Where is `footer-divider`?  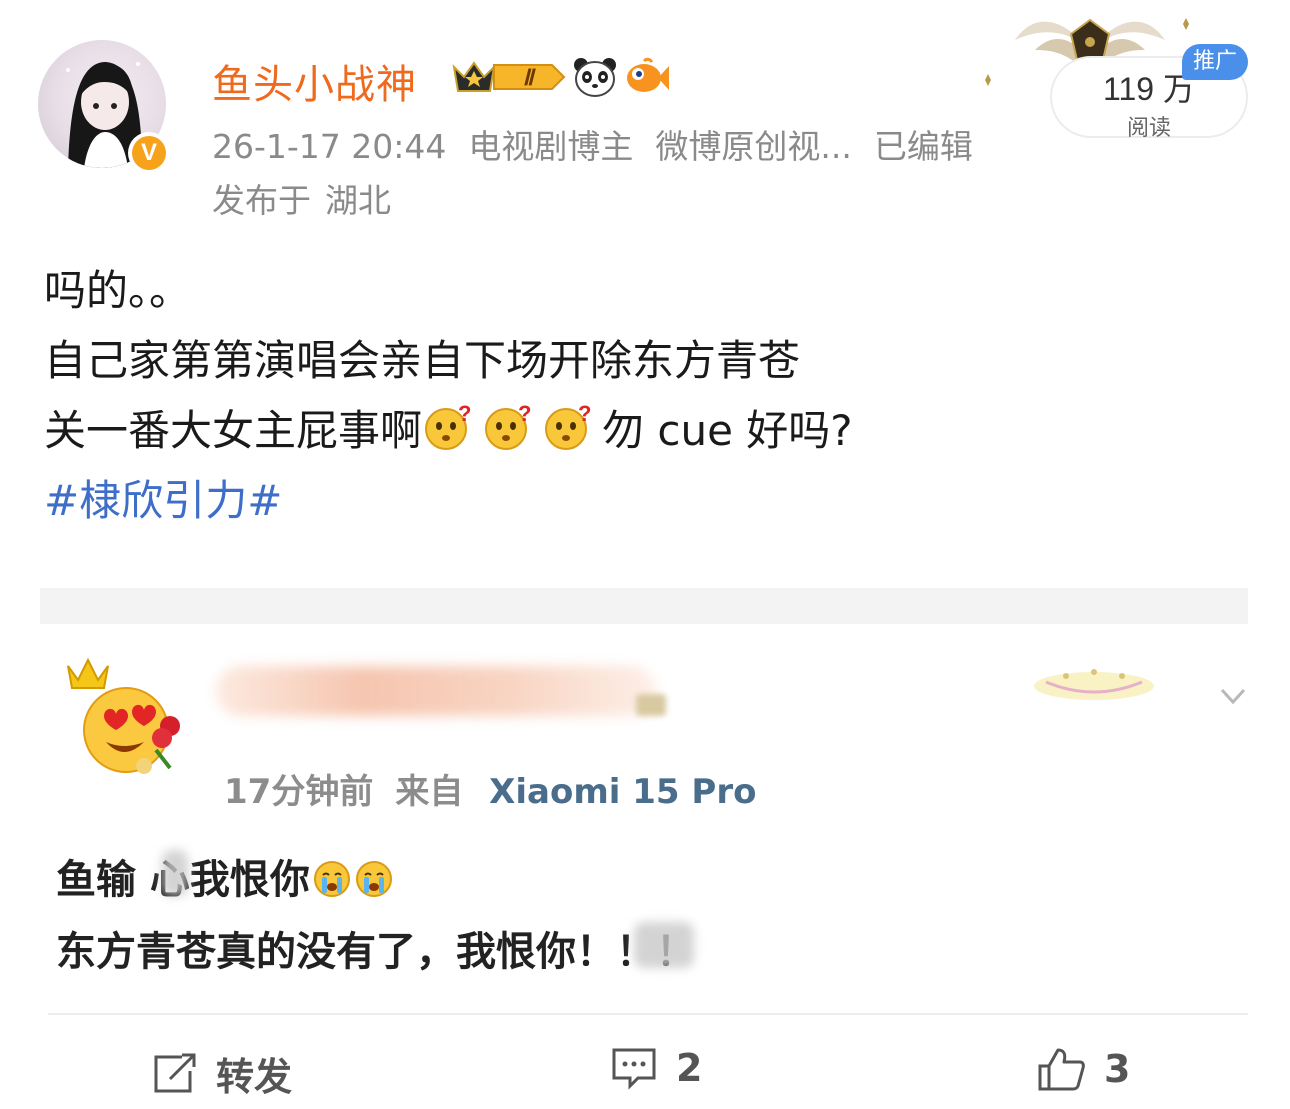
footer-divider is located at coordinates (648, 1014).